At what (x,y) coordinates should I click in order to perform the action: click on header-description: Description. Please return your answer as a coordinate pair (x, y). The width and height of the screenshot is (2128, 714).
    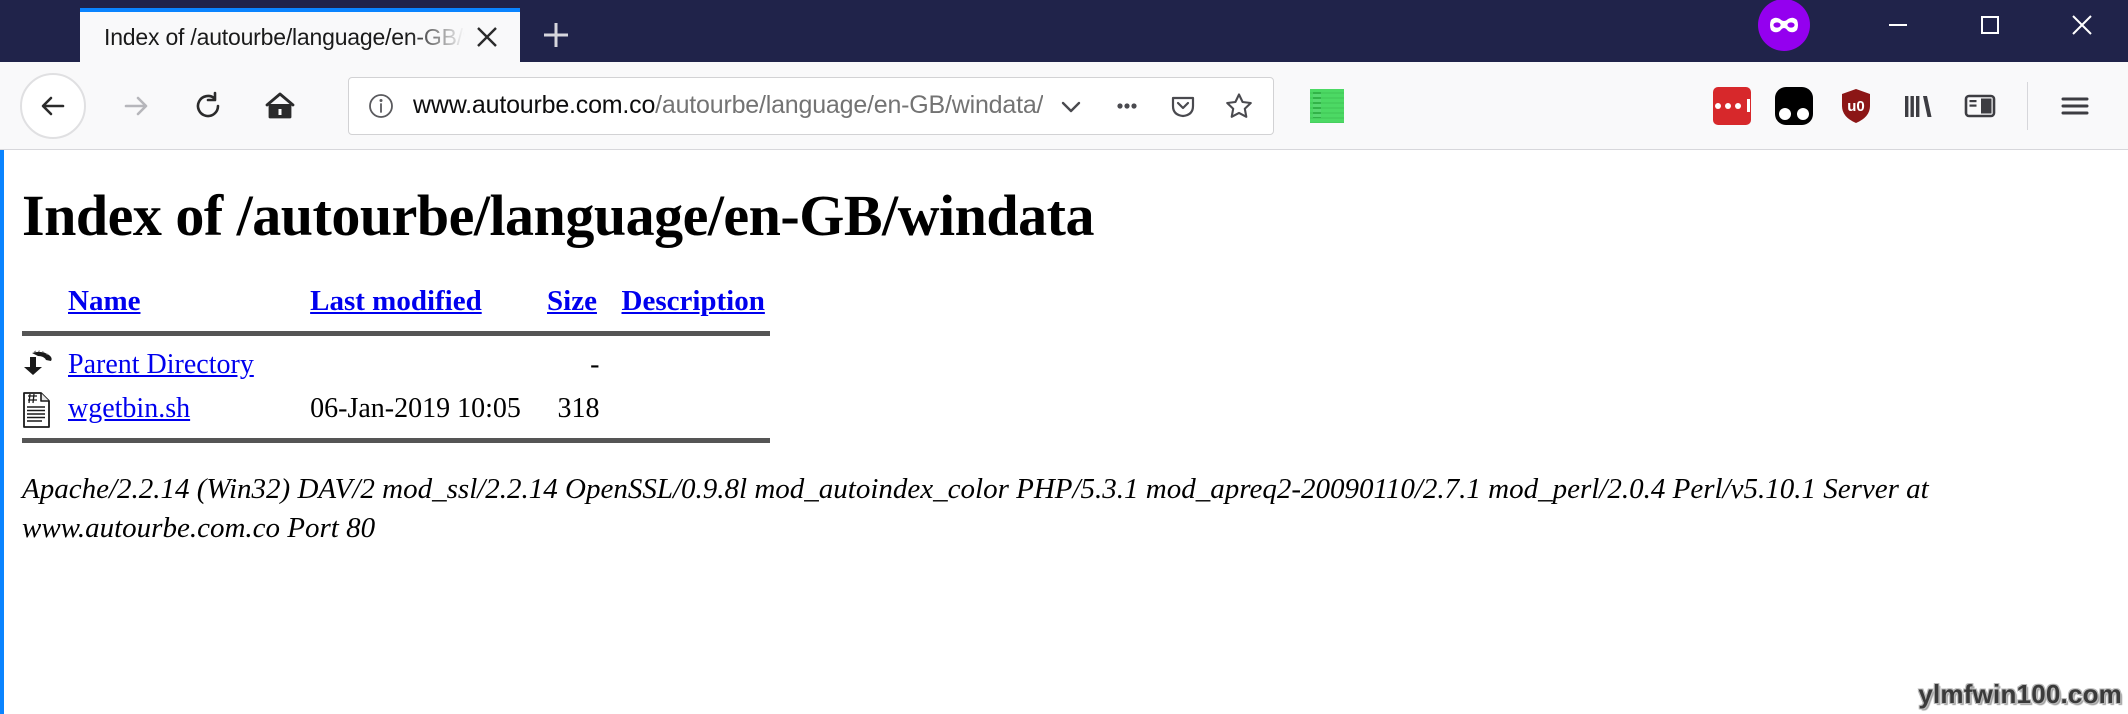
    Looking at the image, I should click on (696, 304).